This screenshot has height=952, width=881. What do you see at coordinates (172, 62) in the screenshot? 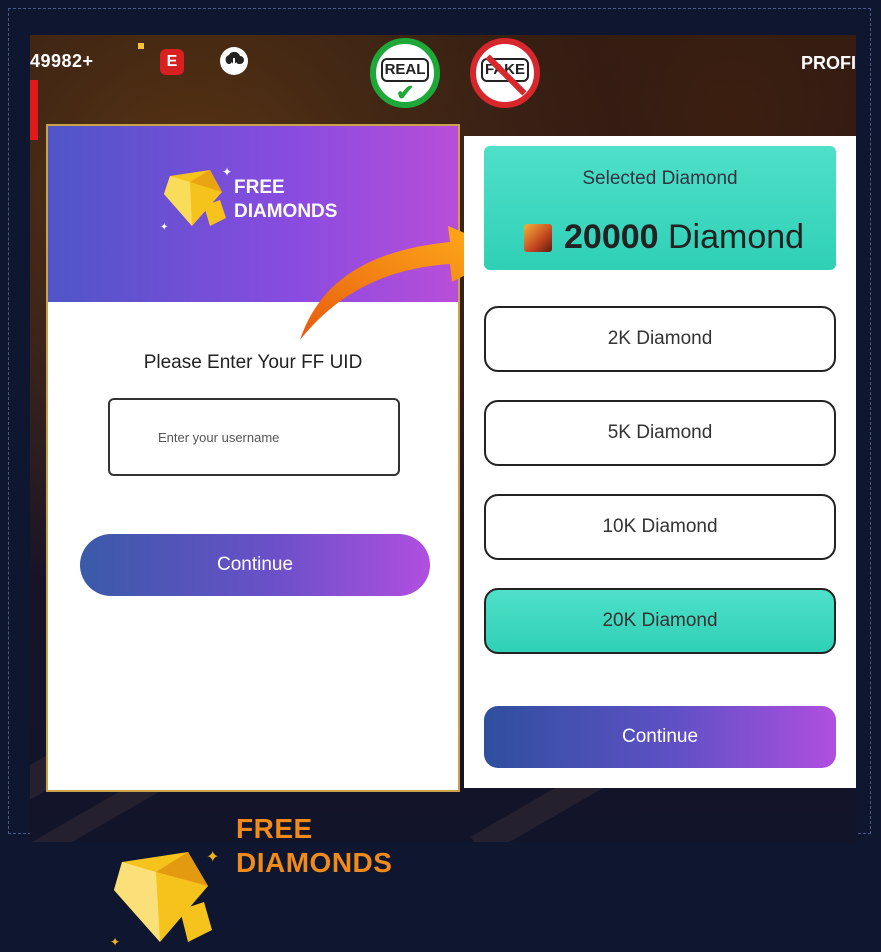
I see `e-badge-icon: E` at bounding box center [172, 62].